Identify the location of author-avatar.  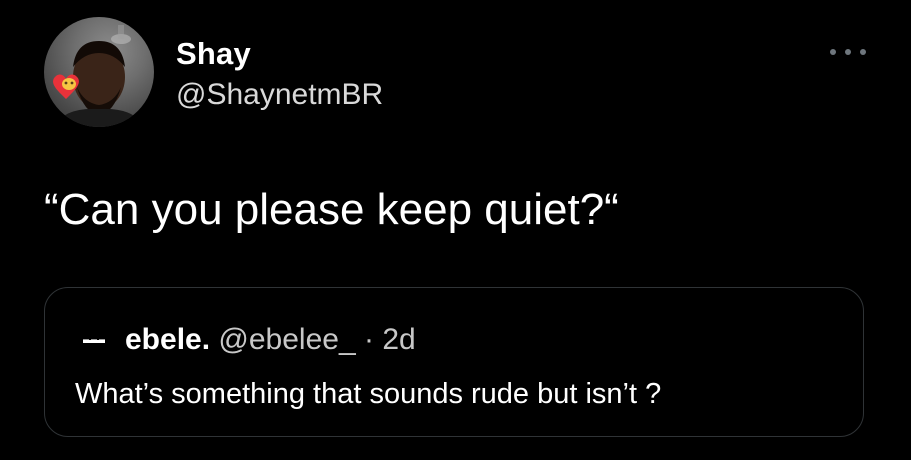
(99, 72).